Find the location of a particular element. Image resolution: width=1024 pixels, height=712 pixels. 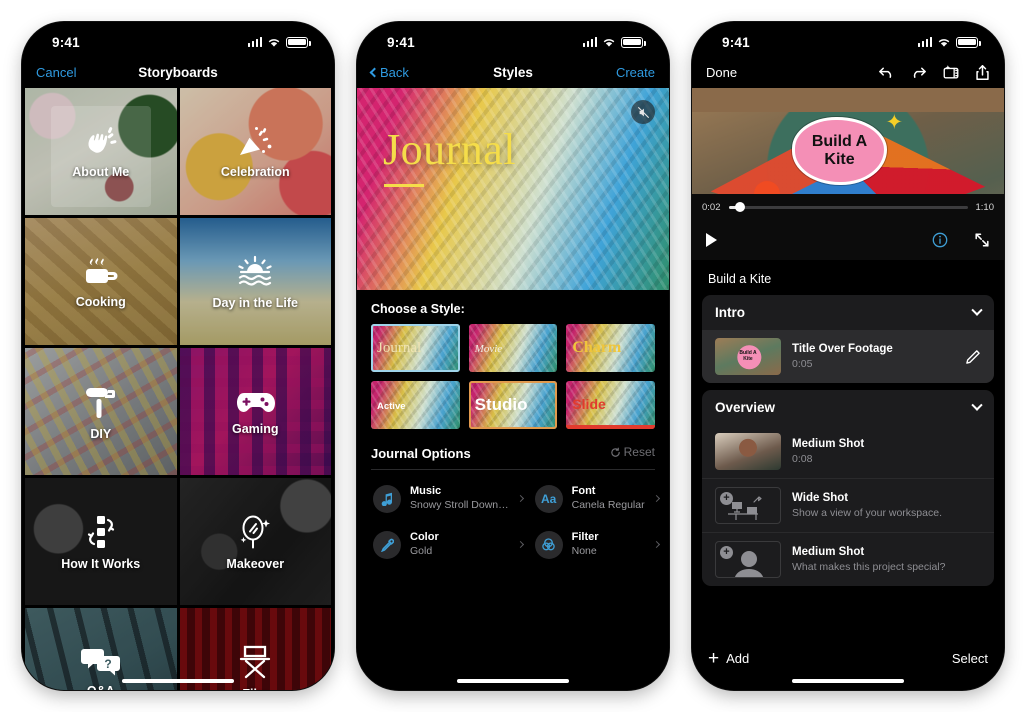

status-bar: 9:41 is located at coordinates (848, 39).